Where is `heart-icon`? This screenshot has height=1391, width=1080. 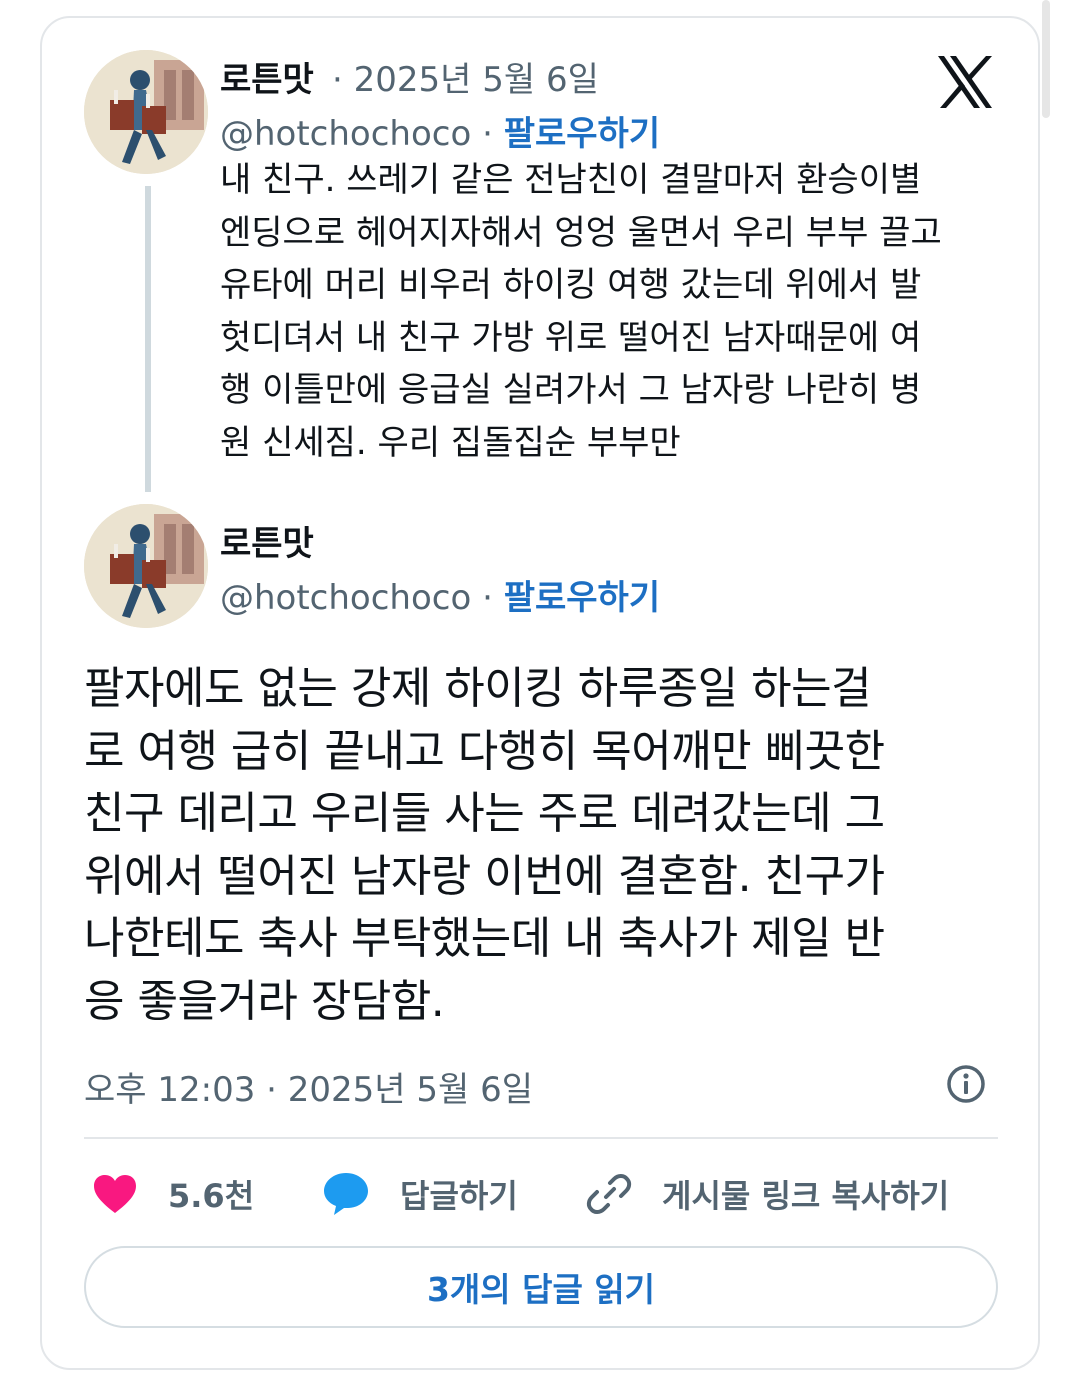
heart-icon is located at coordinates (115, 1194).